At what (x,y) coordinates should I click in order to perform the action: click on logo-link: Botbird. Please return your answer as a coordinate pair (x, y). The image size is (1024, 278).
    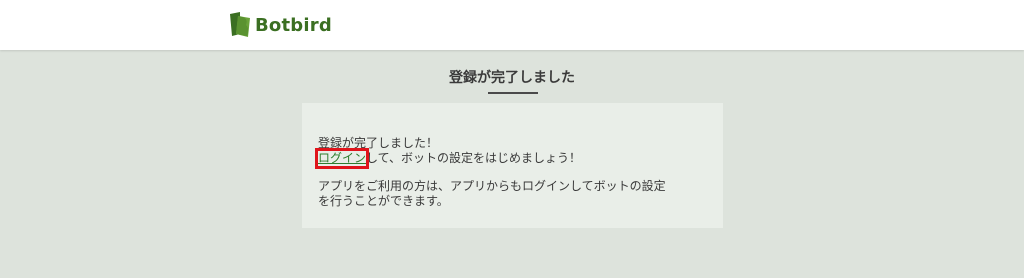
    Looking at the image, I should click on (280, 25).